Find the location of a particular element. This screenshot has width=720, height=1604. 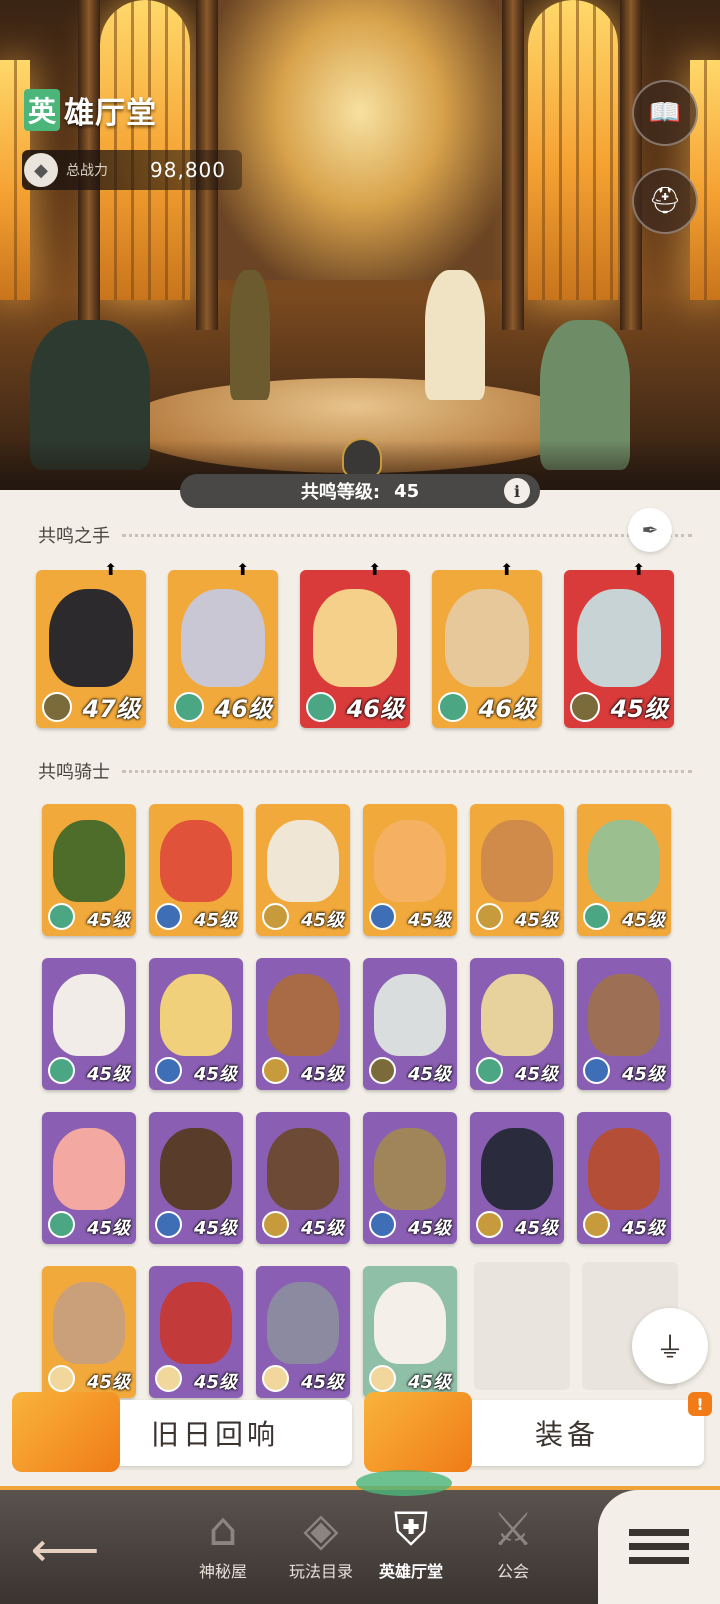

quill-icon: ✒ is located at coordinates (650, 530).